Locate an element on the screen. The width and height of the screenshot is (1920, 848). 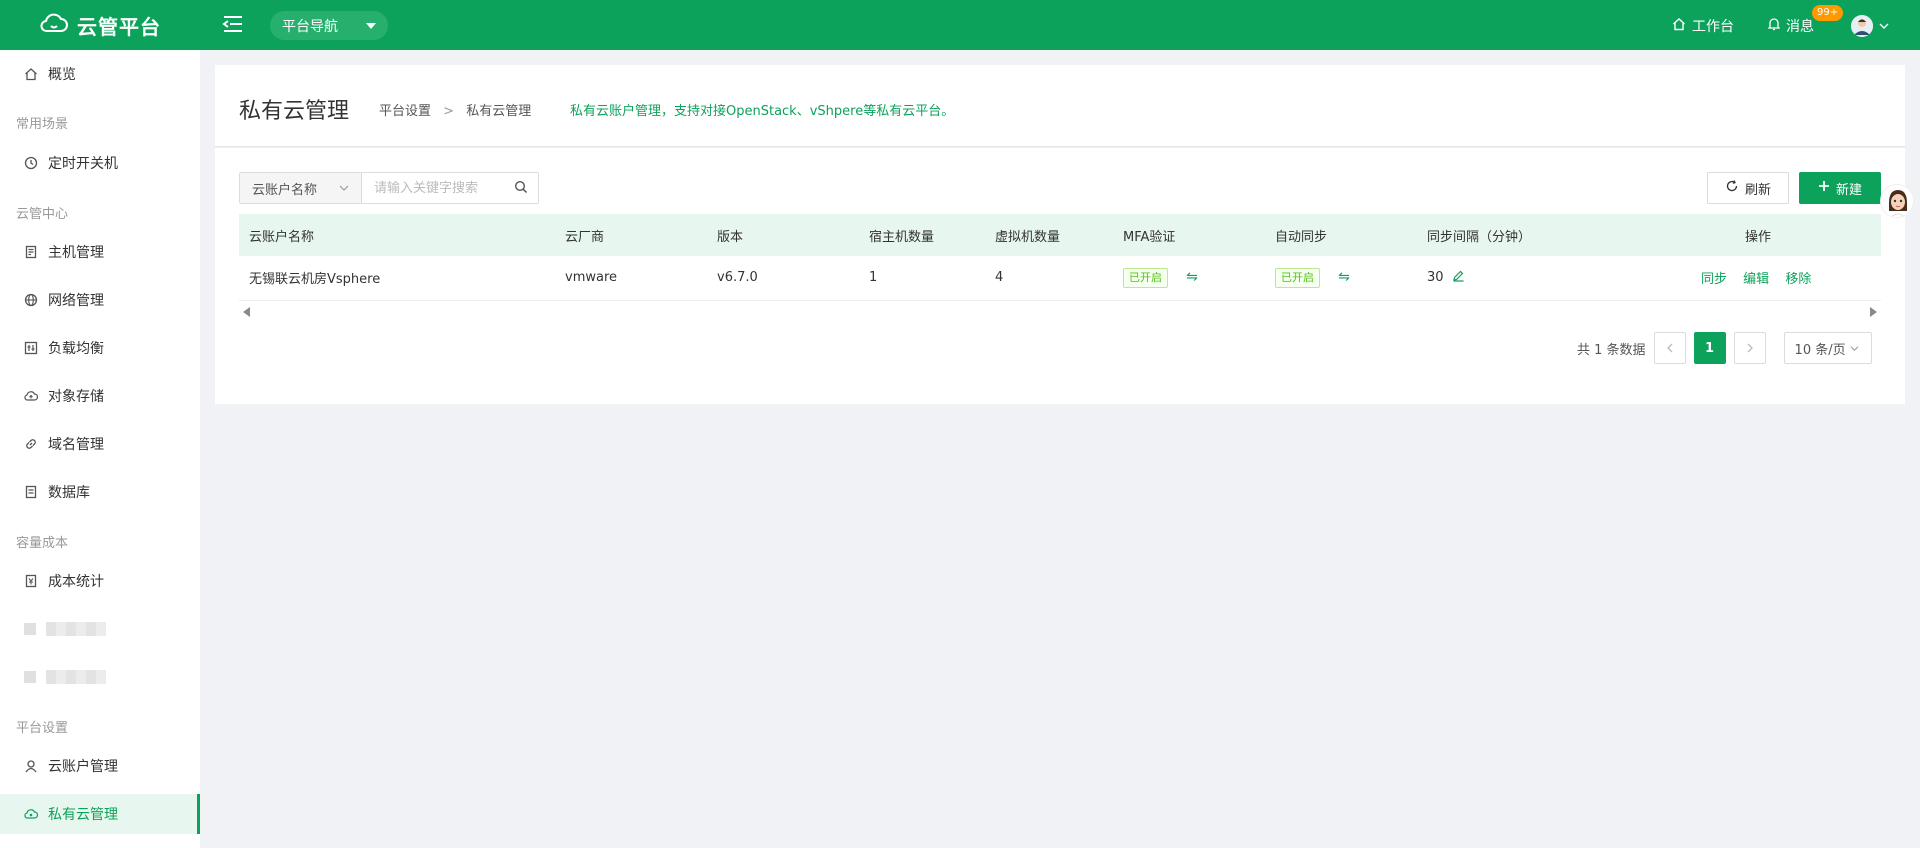
cell-mfa: 已开启 ⇋ is located at coordinates (1189, 278).